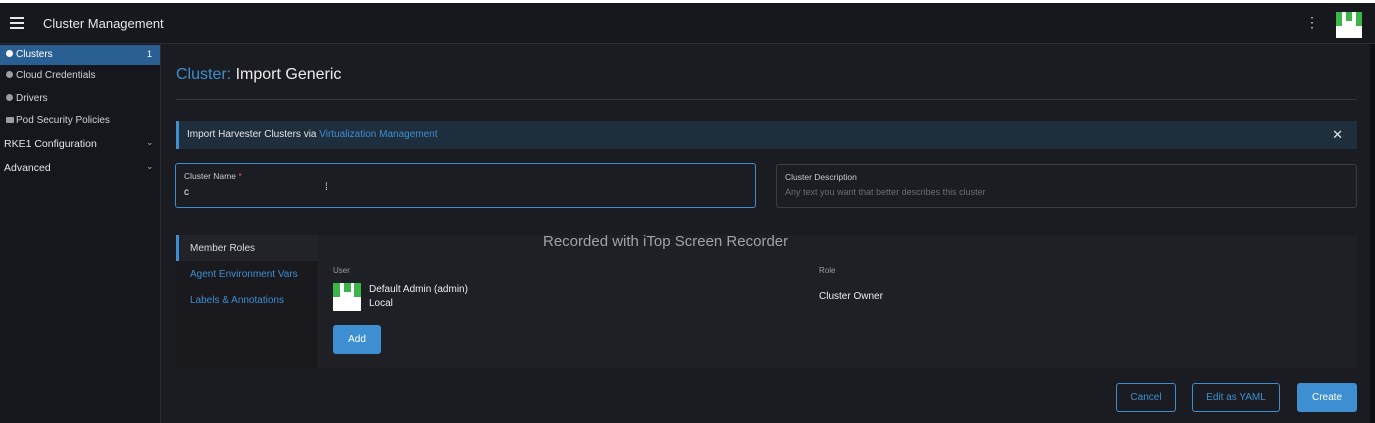  I want to click on recorder-watermark: Recorded with iTop Screen Recorder, so click(666, 241).